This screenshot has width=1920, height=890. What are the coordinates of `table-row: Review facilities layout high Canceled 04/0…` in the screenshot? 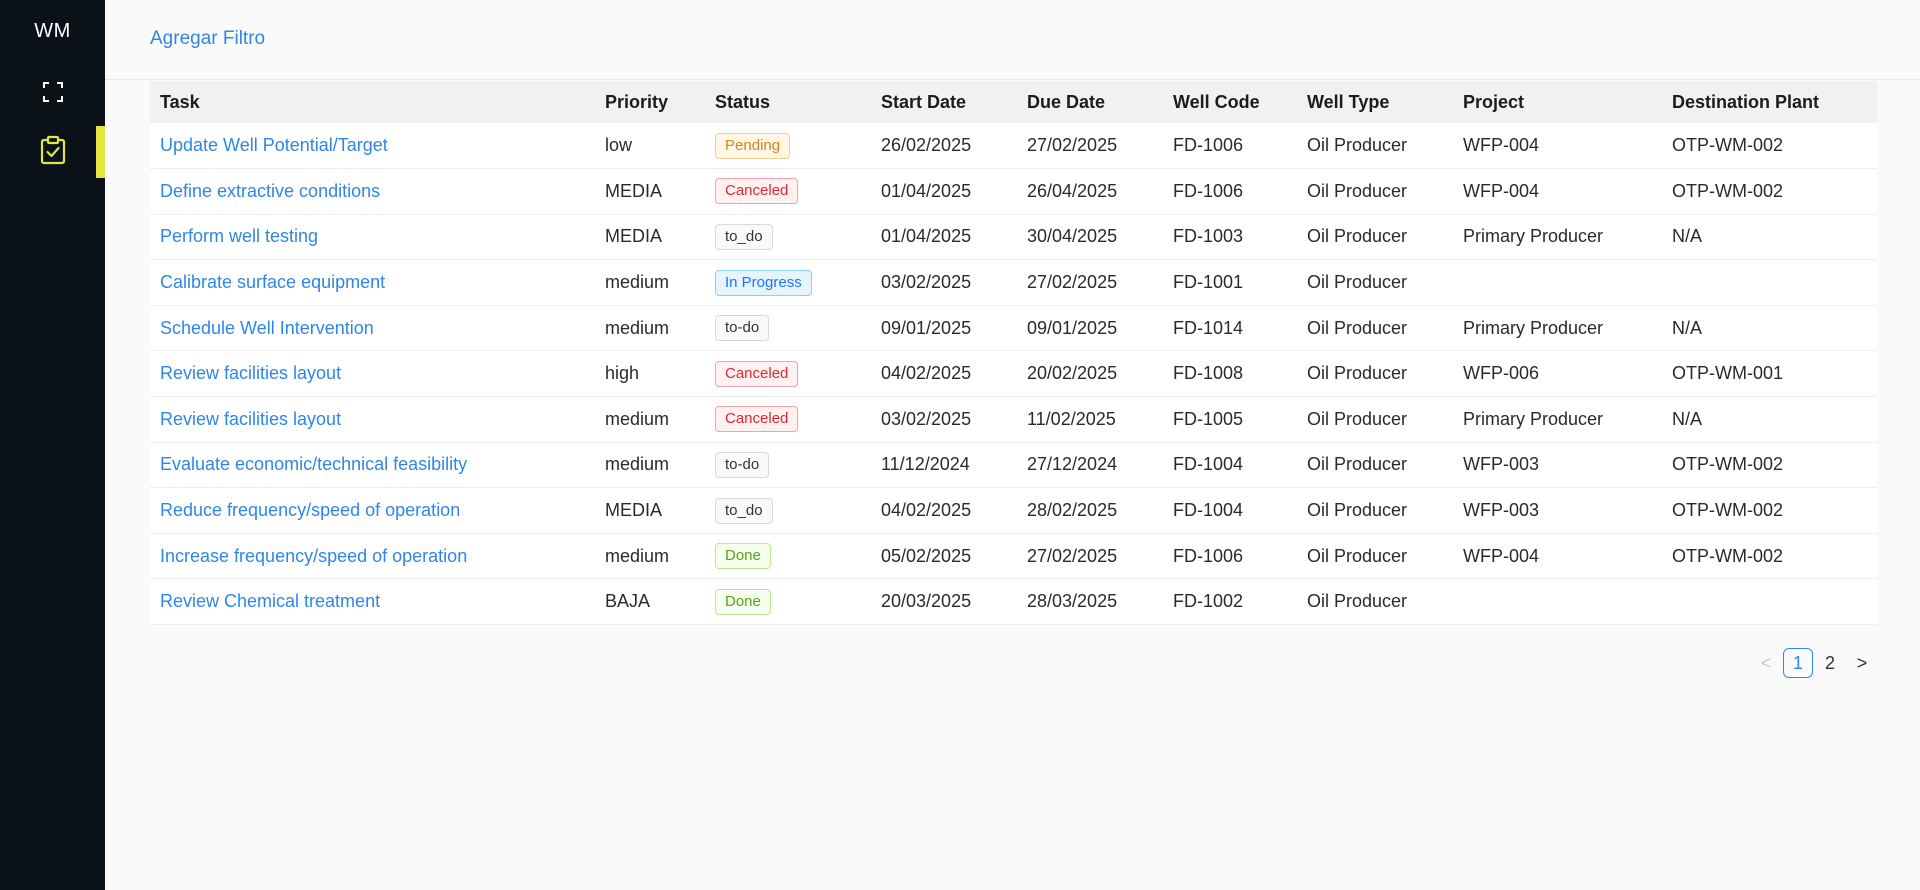 It's located at (1013, 373).